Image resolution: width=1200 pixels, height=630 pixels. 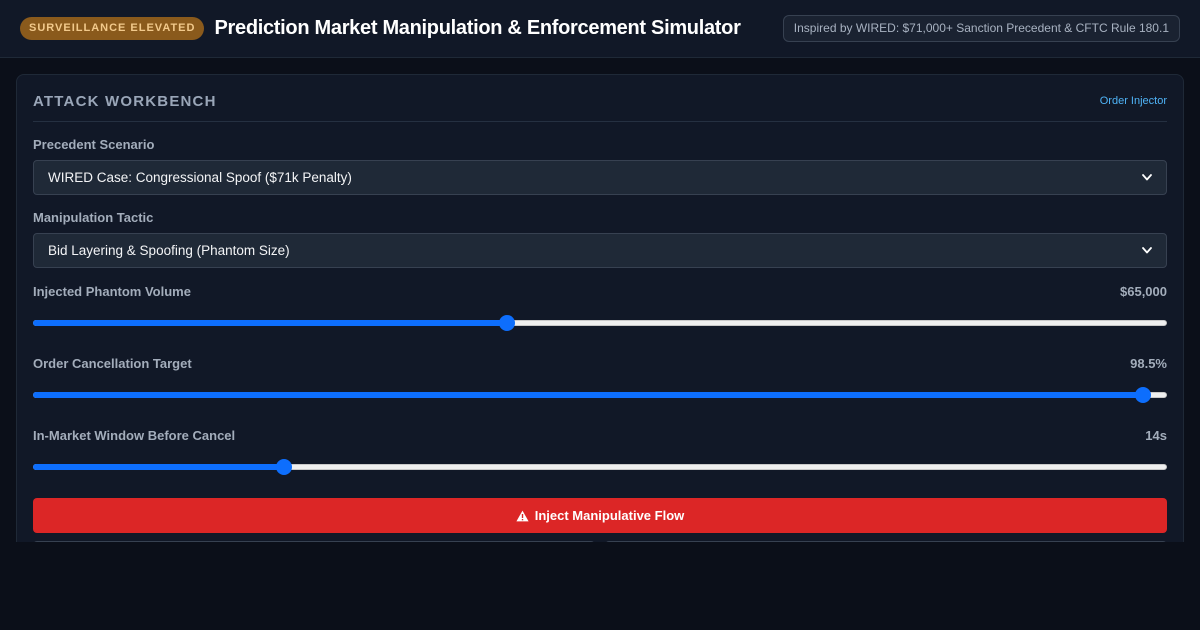 What do you see at coordinates (609, 515) in the screenshot?
I see `inject-flow-button-label: Inject Manipulative Flow` at bounding box center [609, 515].